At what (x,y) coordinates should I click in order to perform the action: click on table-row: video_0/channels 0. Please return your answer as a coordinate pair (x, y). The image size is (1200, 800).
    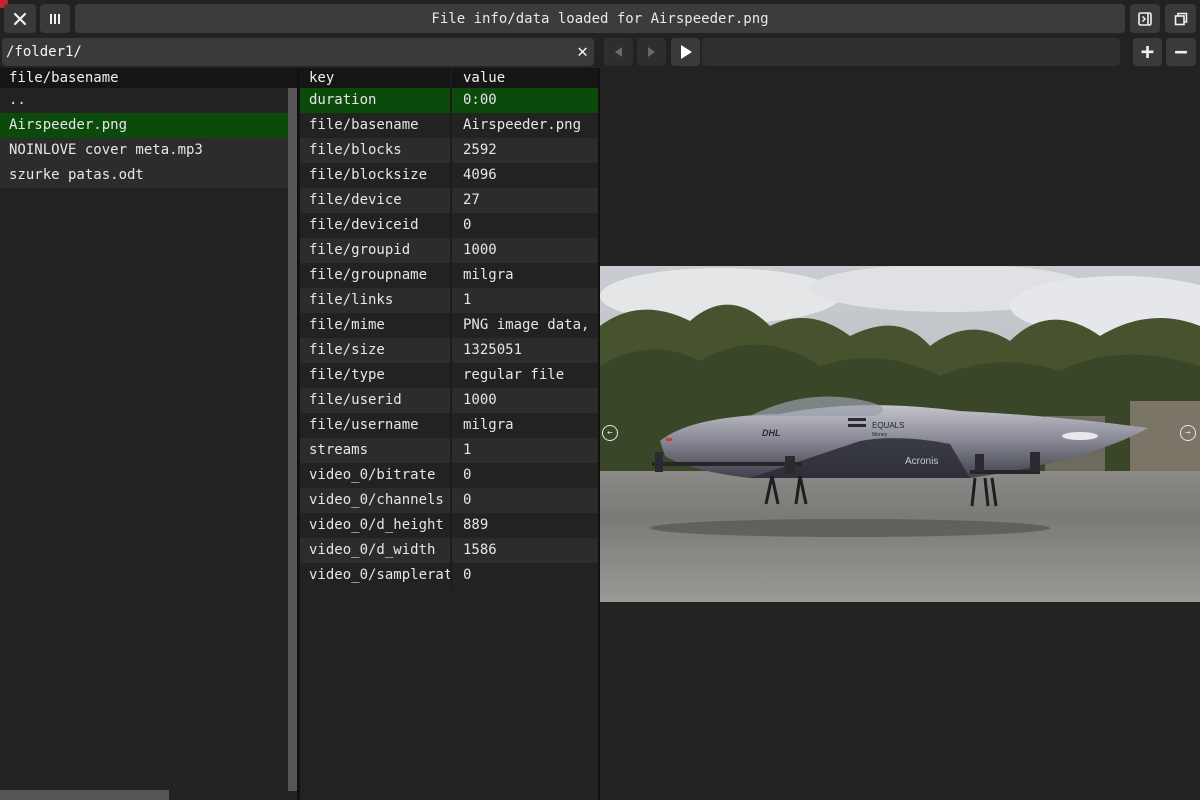
    Looking at the image, I should click on (449, 500).